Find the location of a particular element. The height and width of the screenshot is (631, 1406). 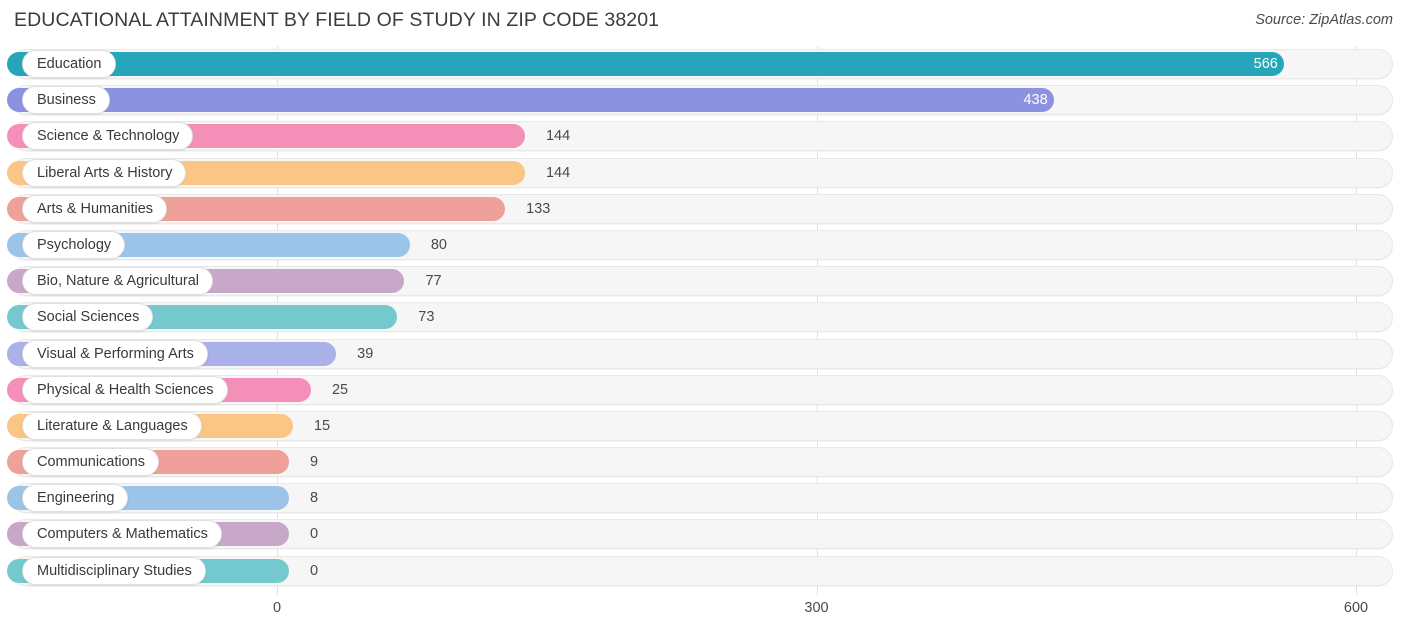

category-label: Education is located at coordinates (69, 64).